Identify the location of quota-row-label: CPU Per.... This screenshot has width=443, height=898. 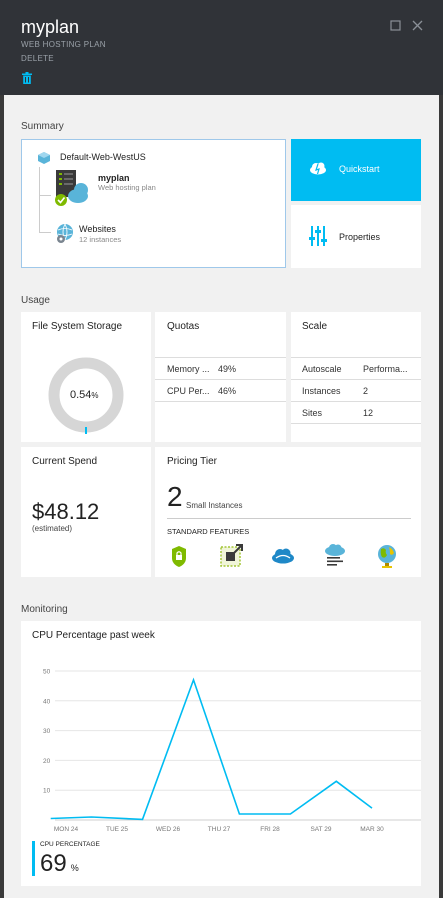
(188, 391).